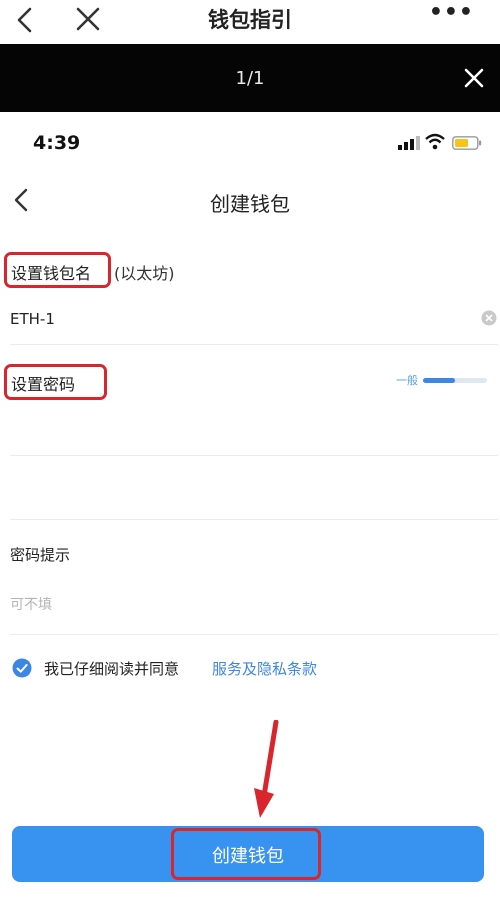  What do you see at coordinates (57, 143) in the screenshot?
I see `status-time: 4:39` at bounding box center [57, 143].